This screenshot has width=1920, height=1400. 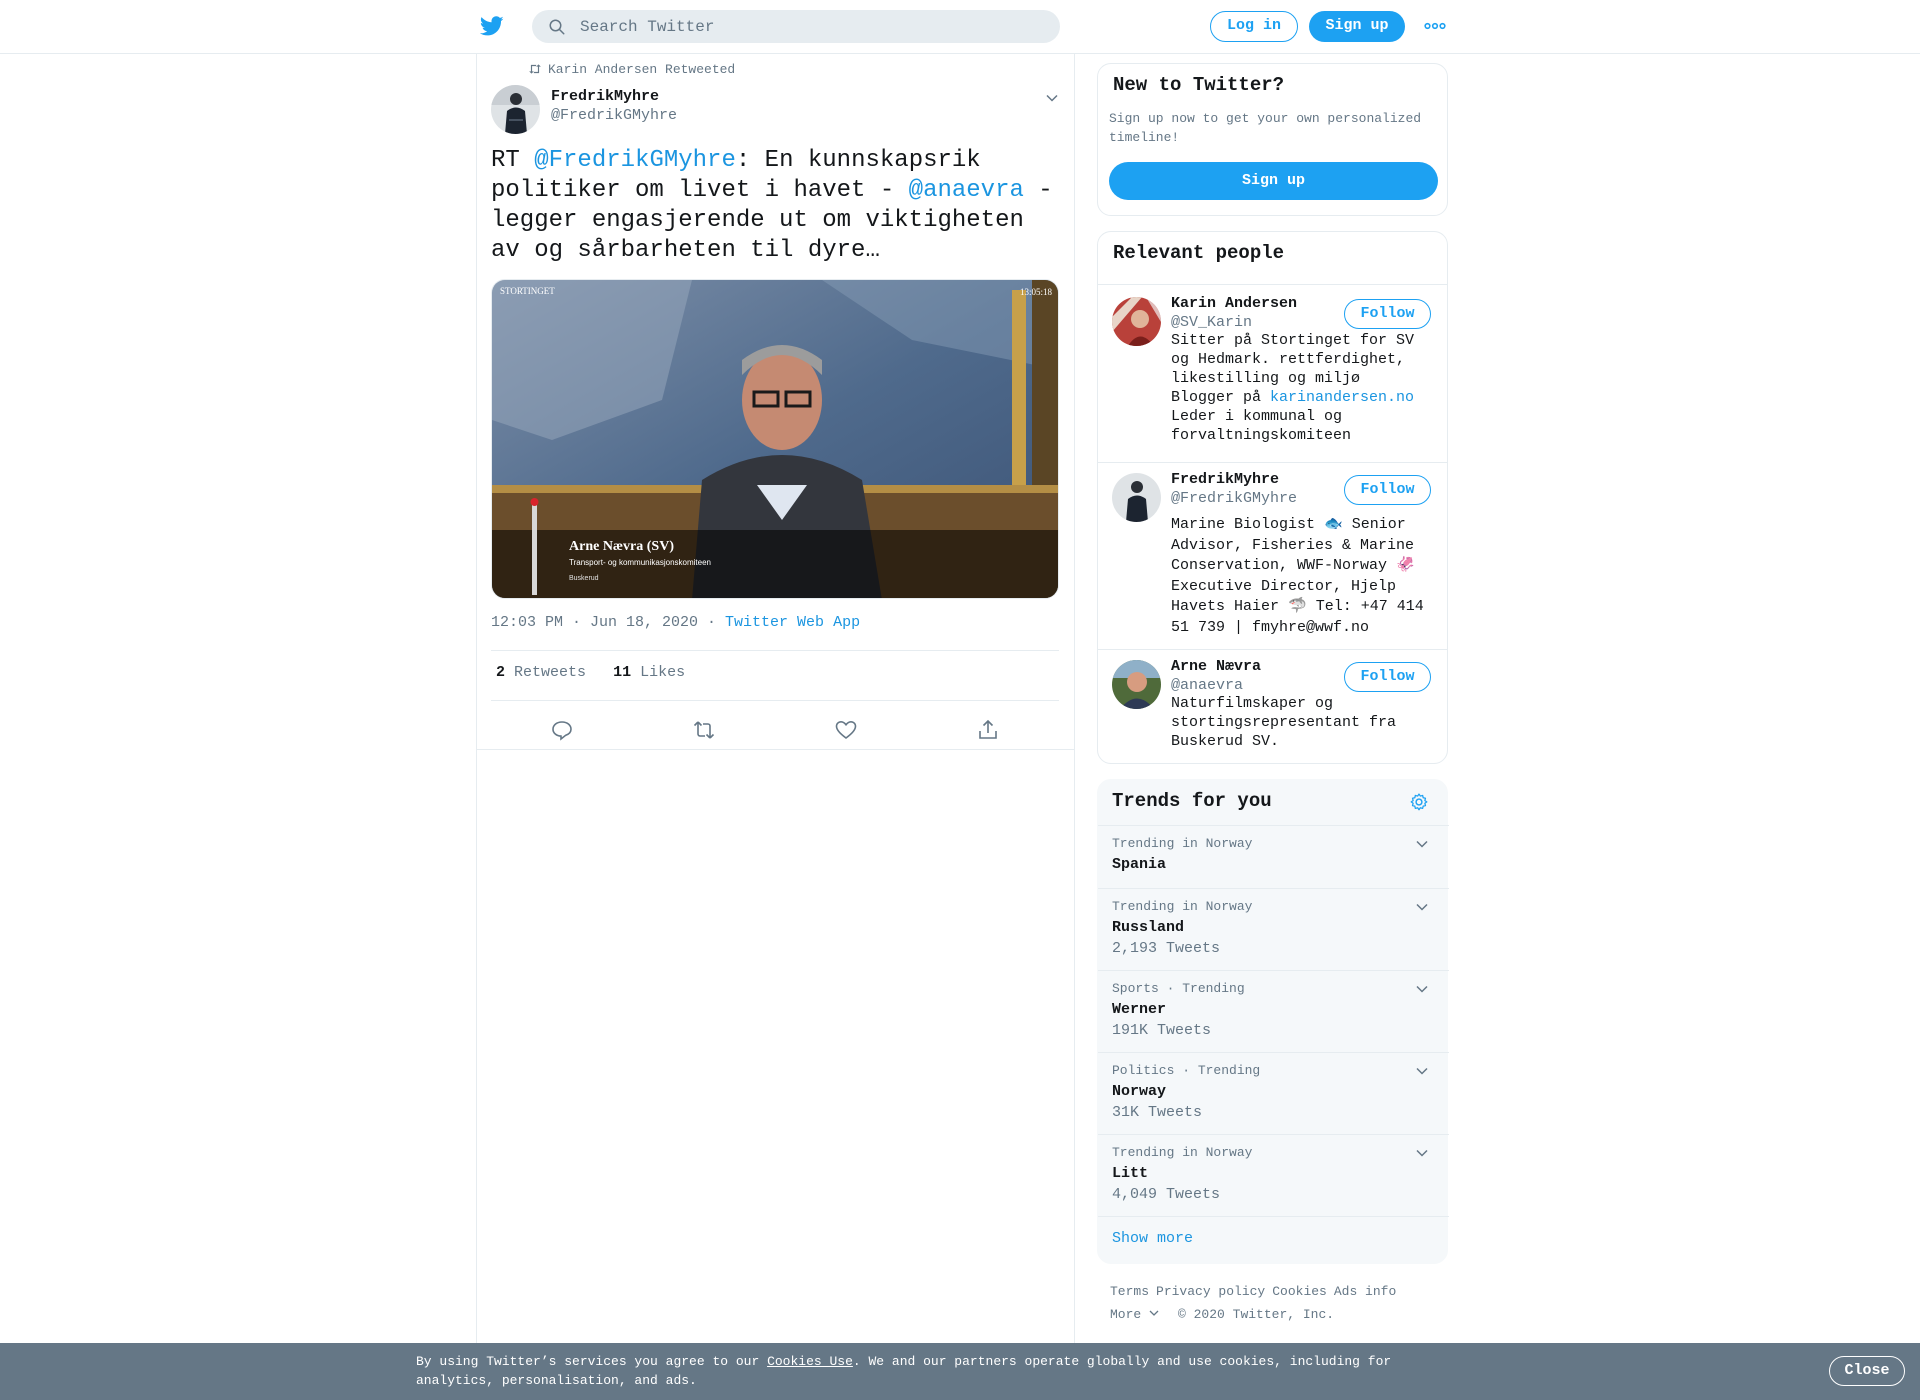 What do you see at coordinates (1273, 856) in the screenshot?
I see `trend-item: Trending in Norway Spania` at bounding box center [1273, 856].